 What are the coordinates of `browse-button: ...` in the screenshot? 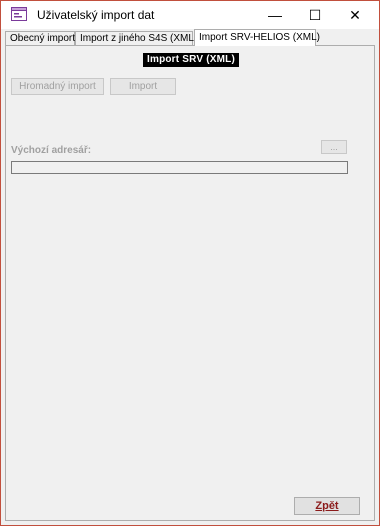 It's located at (334, 147).